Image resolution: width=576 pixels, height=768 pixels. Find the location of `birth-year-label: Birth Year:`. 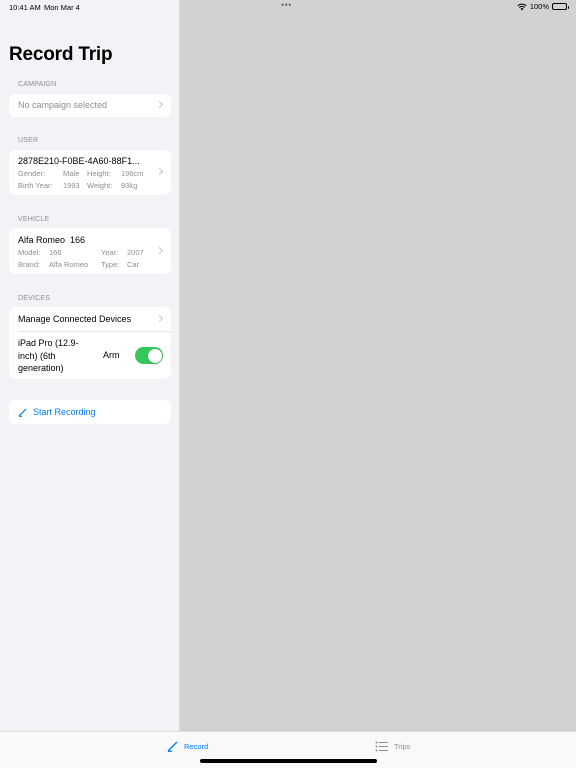

birth-year-label: Birth Year: is located at coordinates (35, 185).